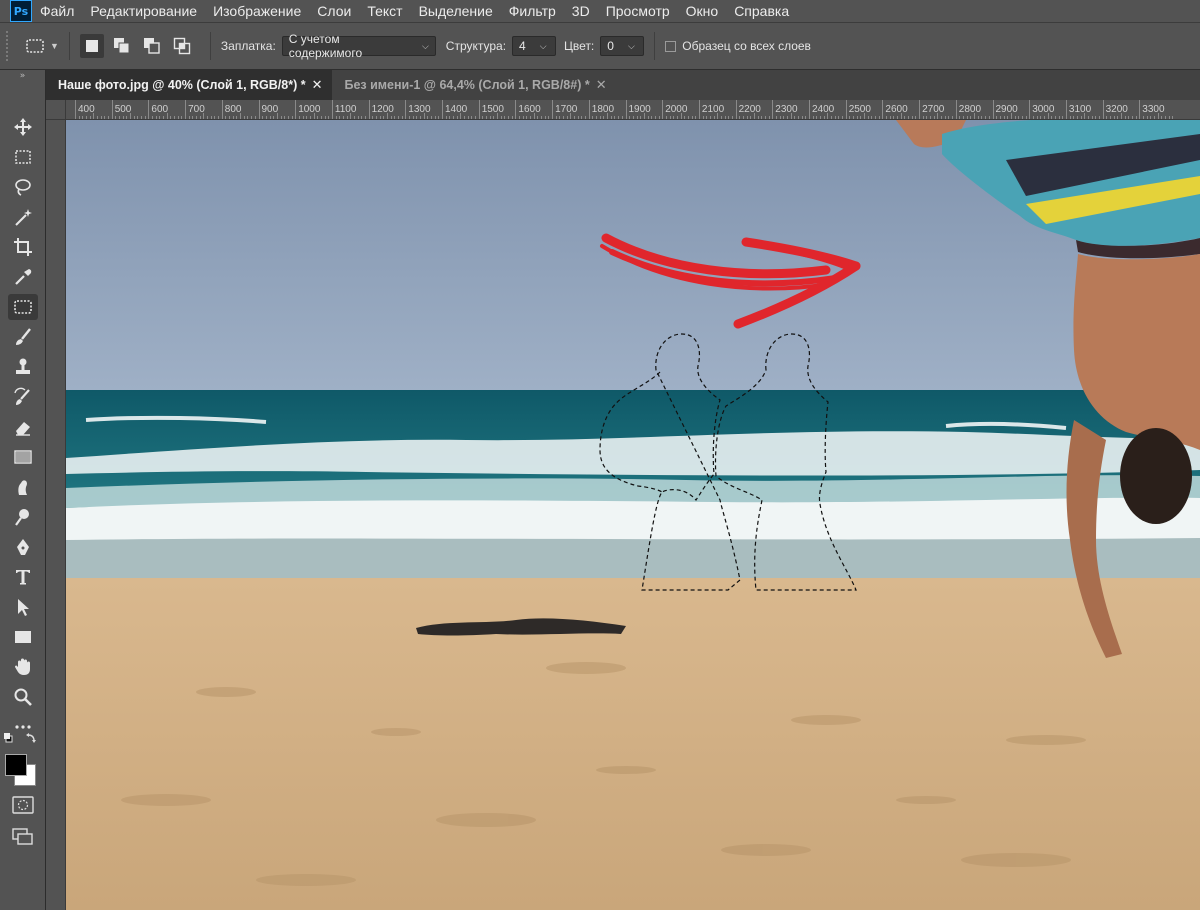  What do you see at coordinates (334, 11) in the screenshot?
I see `menu-layers: Слои` at bounding box center [334, 11].